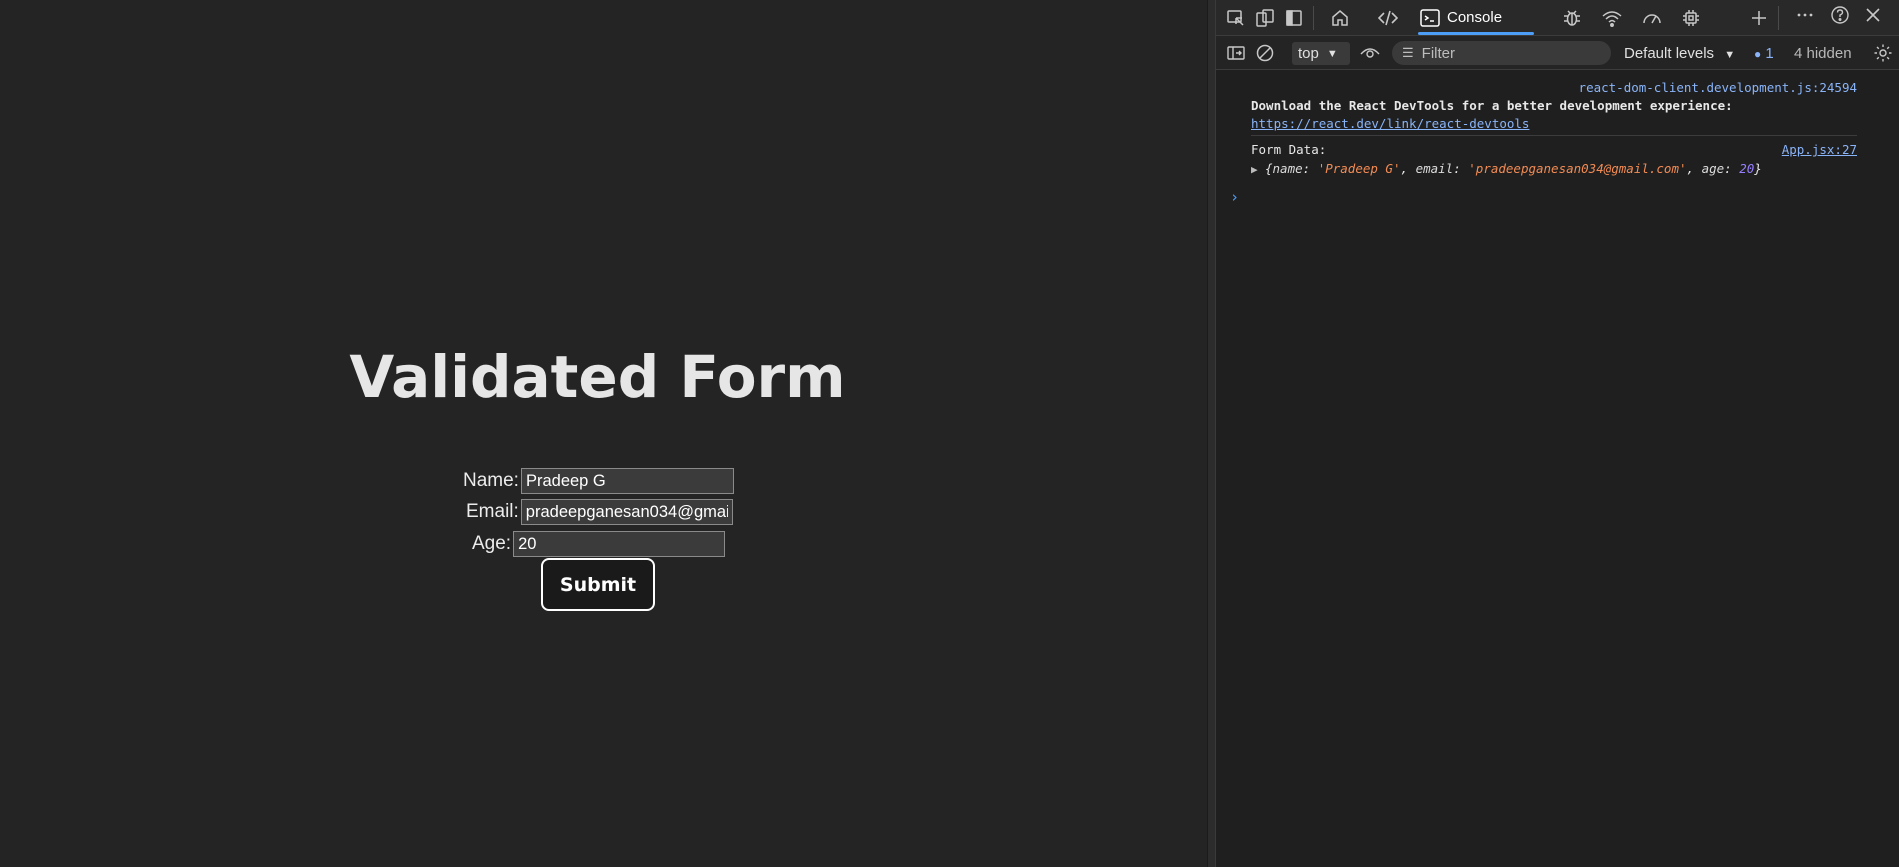 The width and height of the screenshot is (1899, 867). Describe the element at coordinates (1294, 18) in the screenshot. I see `dock-sidebar-icon` at that location.